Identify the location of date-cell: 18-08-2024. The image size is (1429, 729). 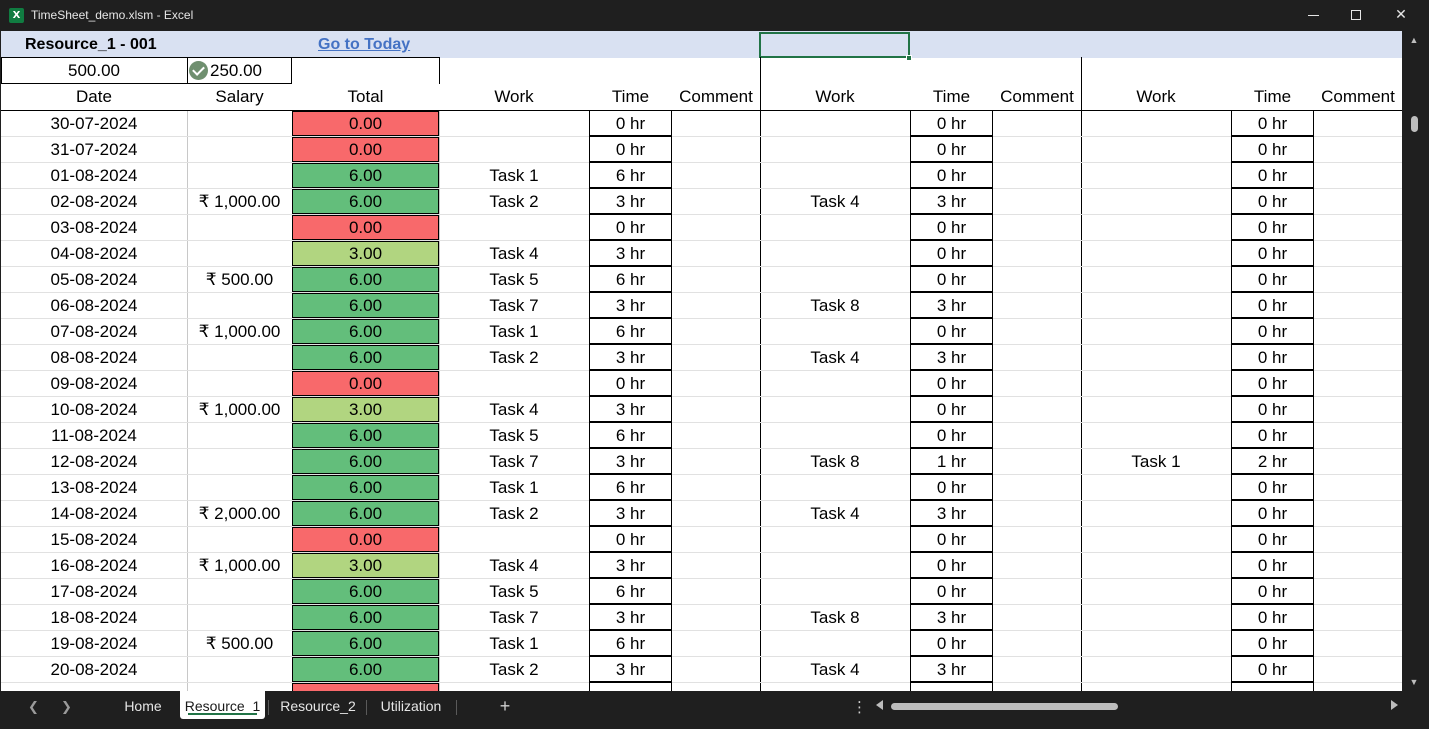
(94, 618).